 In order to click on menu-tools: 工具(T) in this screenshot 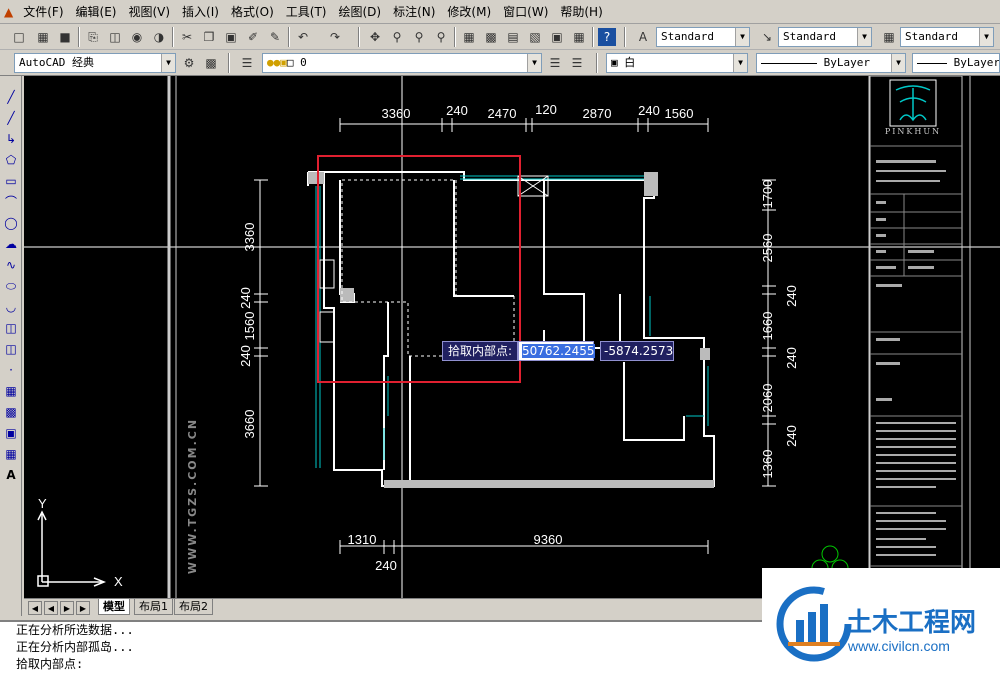, I will do `click(306, 12)`.